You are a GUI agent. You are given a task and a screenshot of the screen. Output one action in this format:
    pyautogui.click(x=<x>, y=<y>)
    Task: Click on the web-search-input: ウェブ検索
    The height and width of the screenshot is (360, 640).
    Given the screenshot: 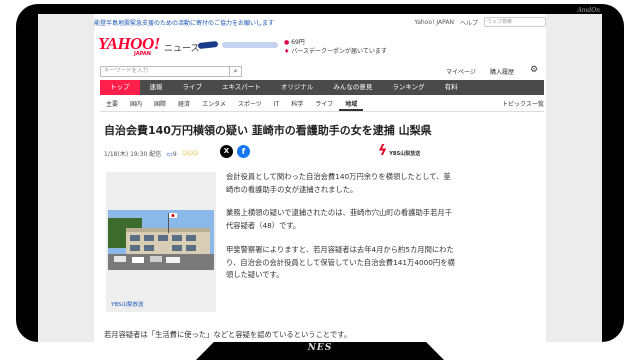 What is the action you would take?
    pyautogui.click(x=515, y=22)
    